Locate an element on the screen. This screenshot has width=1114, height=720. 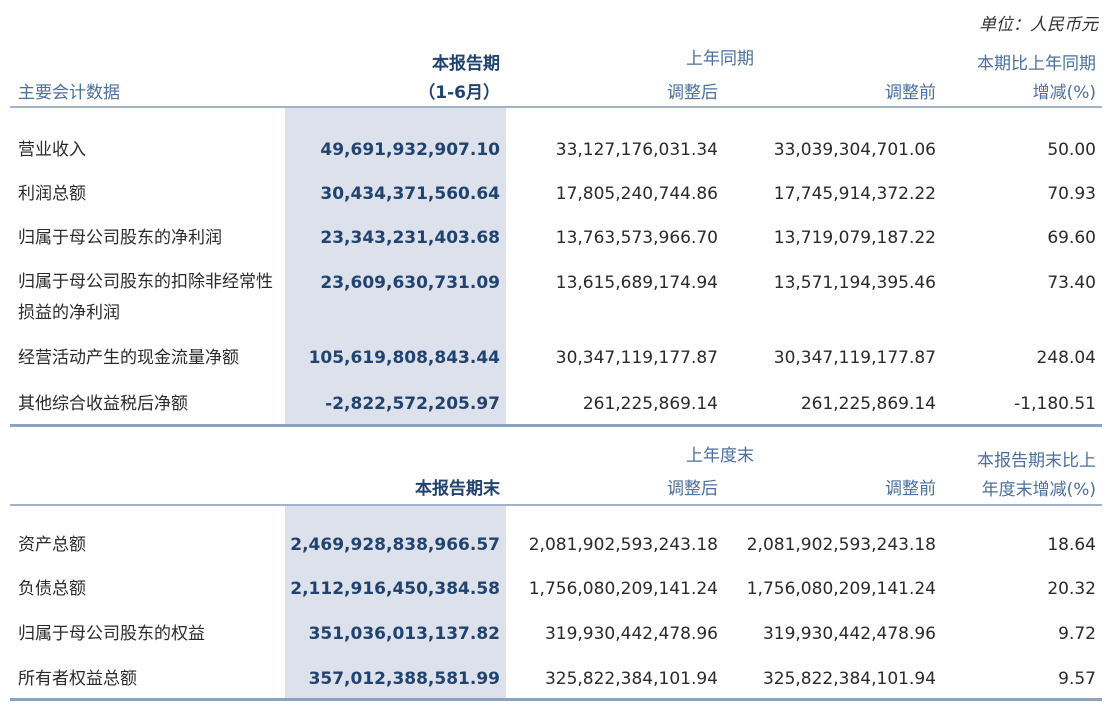
row-current: 105,619,808,843.44 is located at coordinates (404, 358).